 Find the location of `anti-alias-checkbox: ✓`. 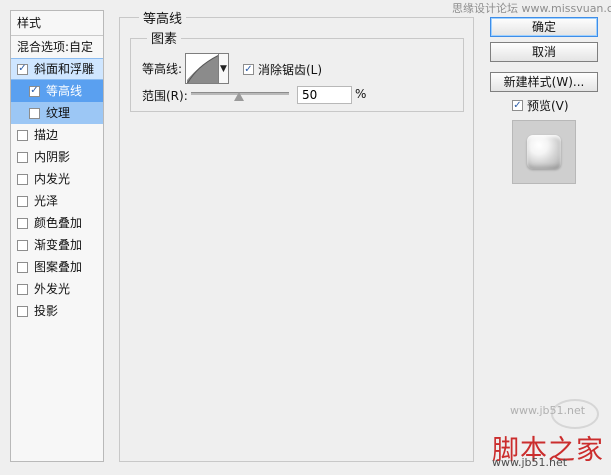

anti-alias-checkbox: ✓ is located at coordinates (248, 69).